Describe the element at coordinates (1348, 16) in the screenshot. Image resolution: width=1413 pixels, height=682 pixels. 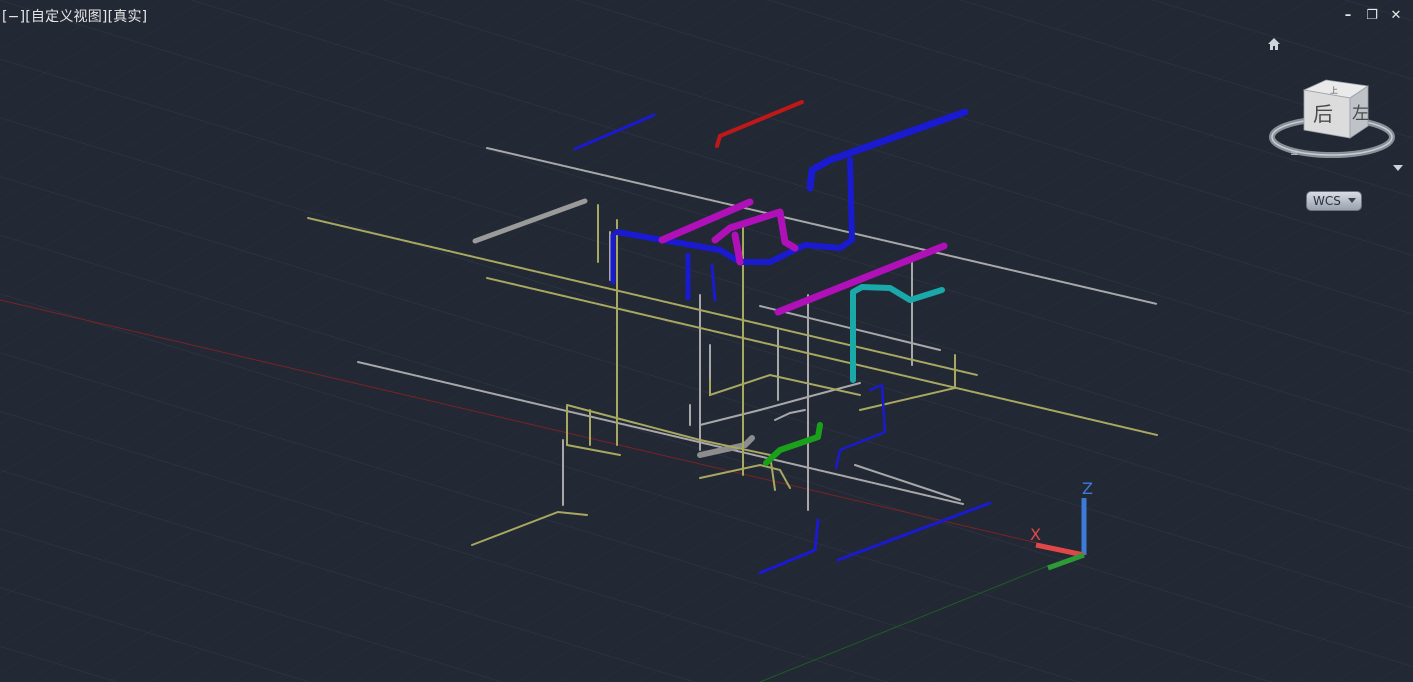
I see `minimize-button: –` at that location.